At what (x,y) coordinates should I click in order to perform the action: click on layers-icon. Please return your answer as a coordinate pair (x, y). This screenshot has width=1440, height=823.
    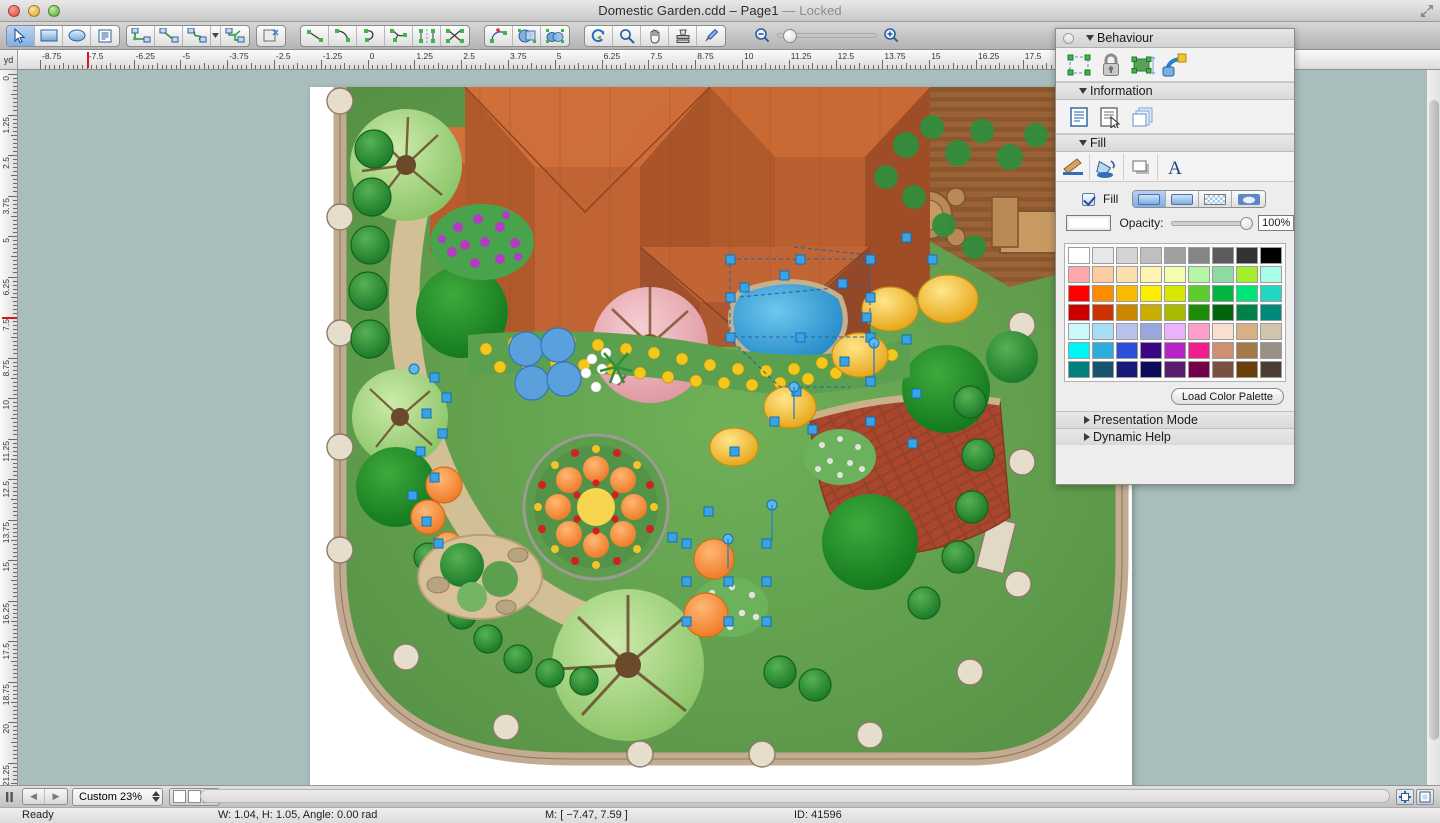
    Looking at the image, I should click on (1143, 117).